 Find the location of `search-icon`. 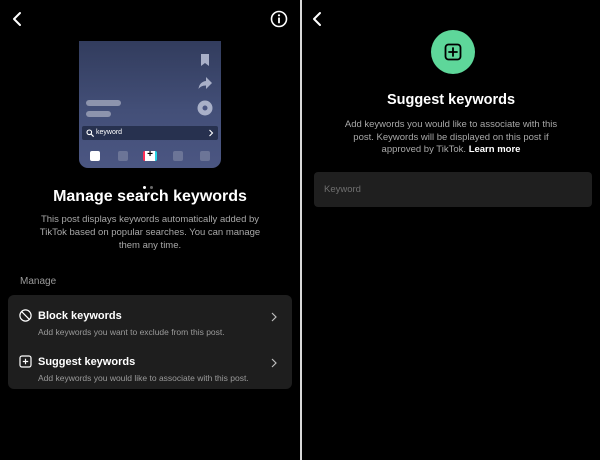

search-icon is located at coordinates (90, 133).